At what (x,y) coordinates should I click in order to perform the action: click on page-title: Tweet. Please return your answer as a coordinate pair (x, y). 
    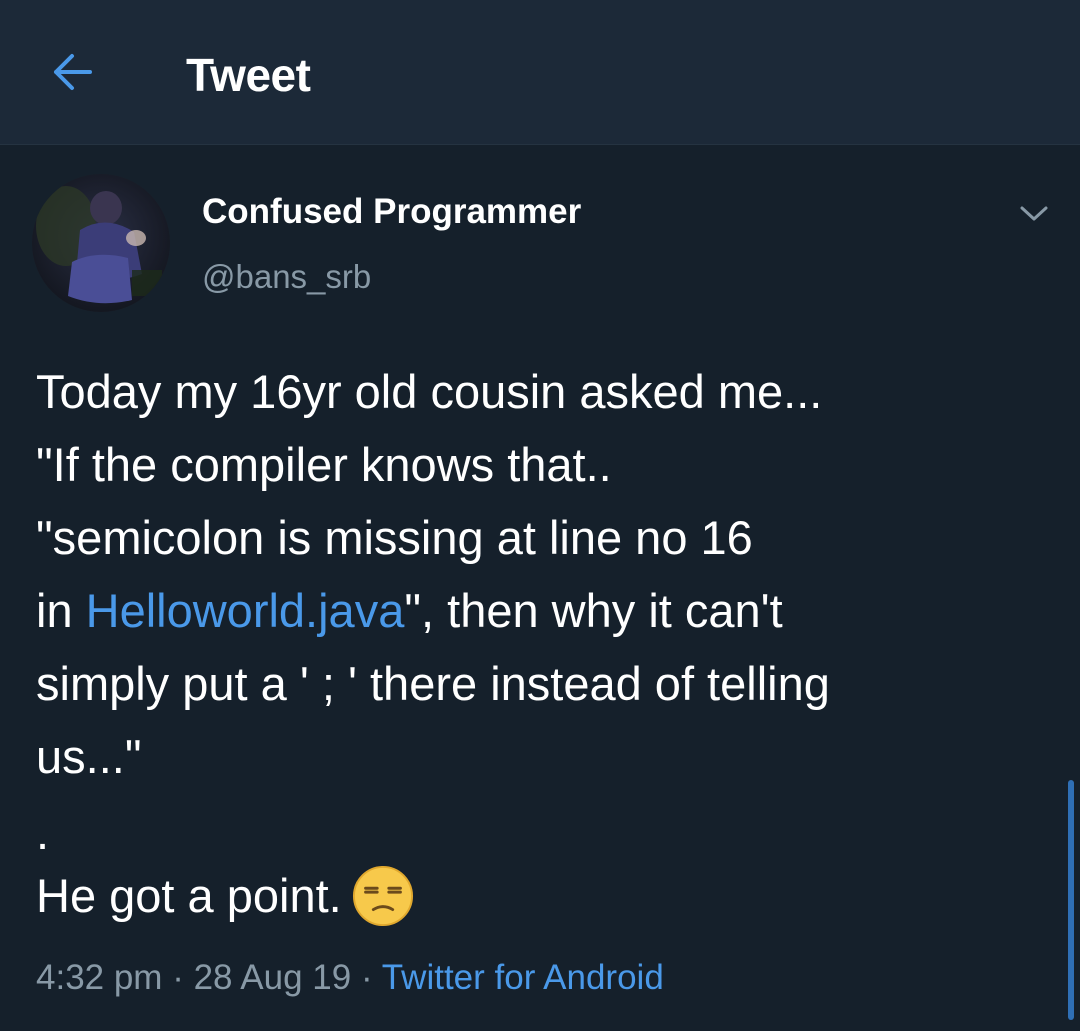
    Looking at the image, I should click on (248, 75).